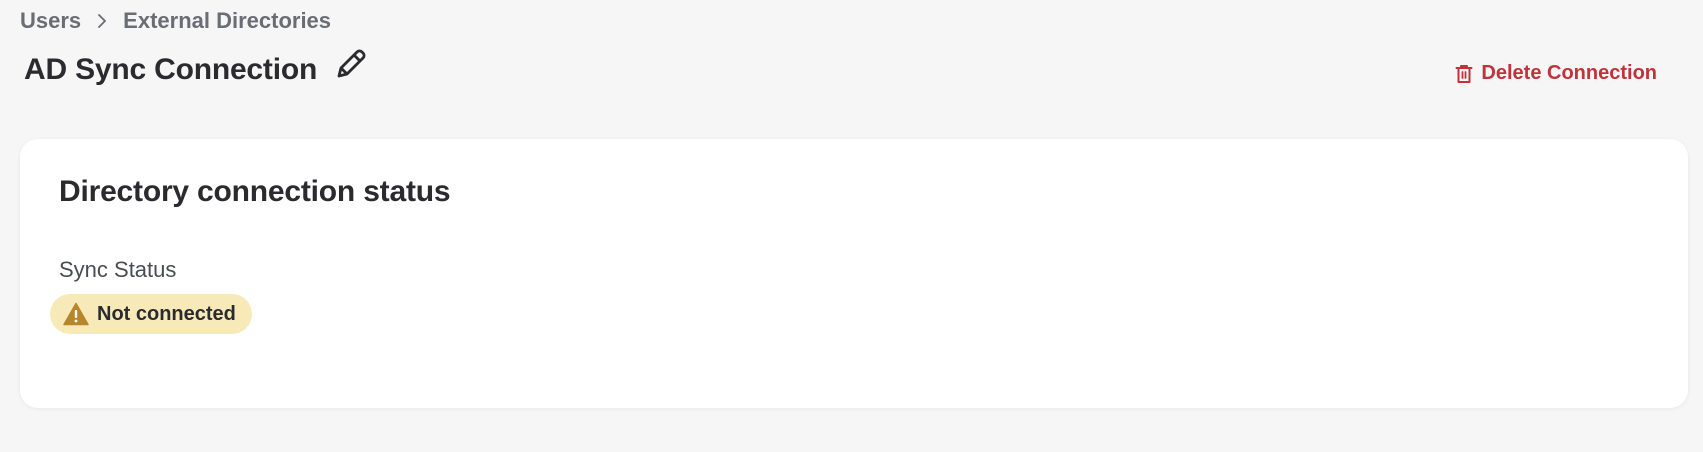  What do you see at coordinates (255, 191) in the screenshot?
I see `card-title: Directory connection status` at bounding box center [255, 191].